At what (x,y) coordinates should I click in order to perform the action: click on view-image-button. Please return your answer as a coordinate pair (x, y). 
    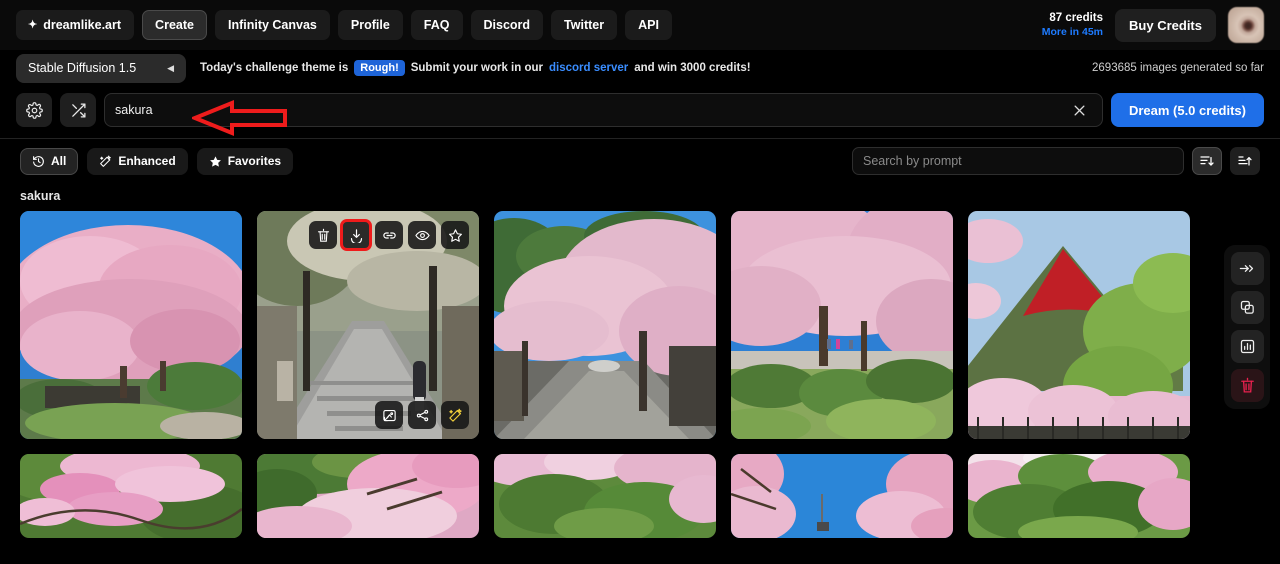
    Looking at the image, I should click on (422, 235).